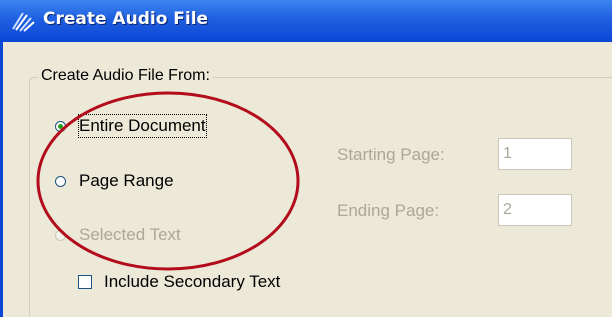 The height and width of the screenshot is (317, 612). Describe the element at coordinates (388, 210) in the screenshot. I see `ending-page-label: Ending Page:` at that location.